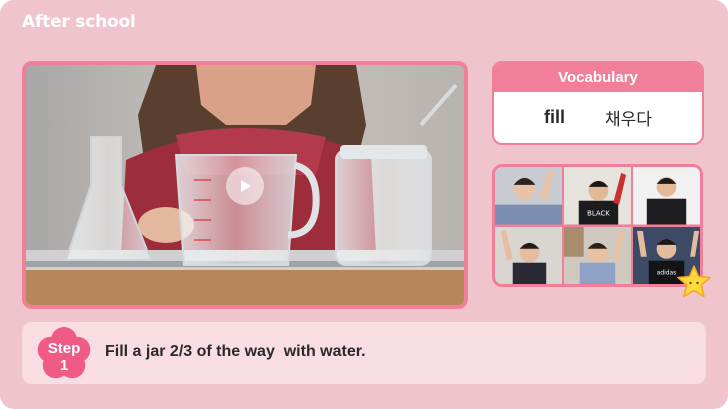 This screenshot has height=409, width=728. I want to click on play-button, so click(245, 186).